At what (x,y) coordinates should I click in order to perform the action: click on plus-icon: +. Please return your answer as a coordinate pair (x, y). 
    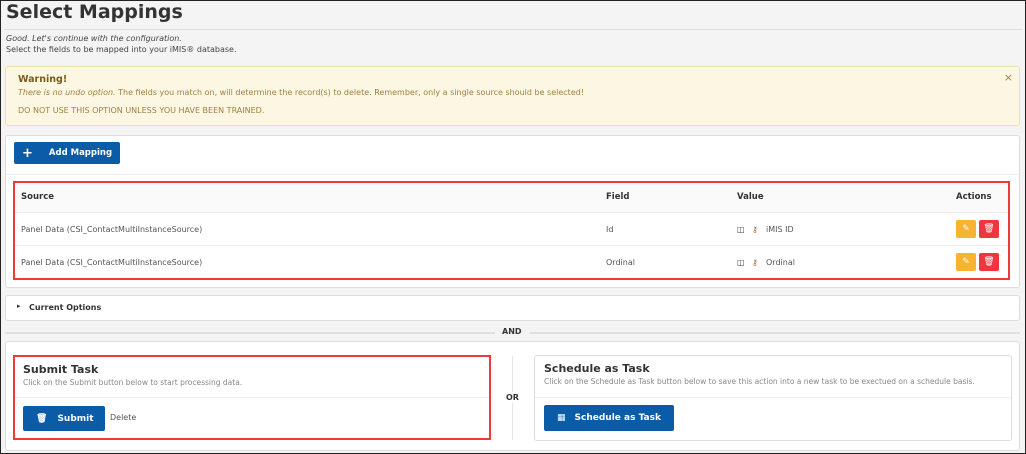
    Looking at the image, I should click on (27, 153).